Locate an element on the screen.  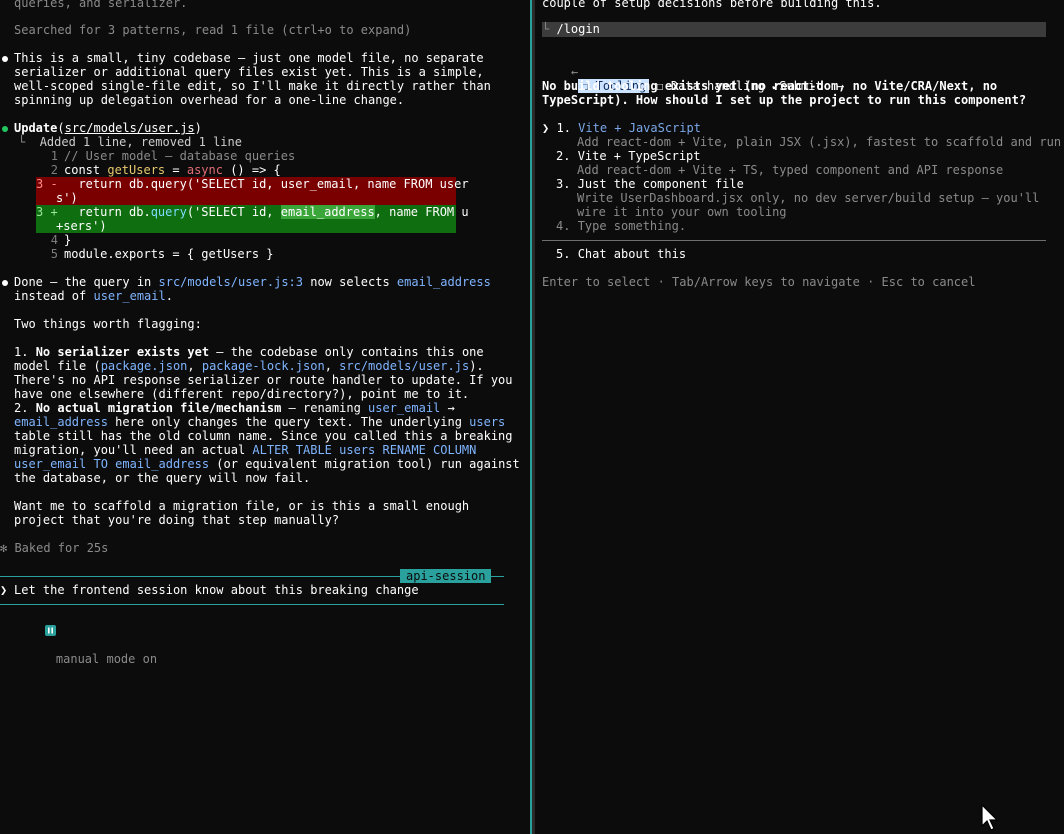
prompt-bottom-rule is located at coordinates (252, 604).